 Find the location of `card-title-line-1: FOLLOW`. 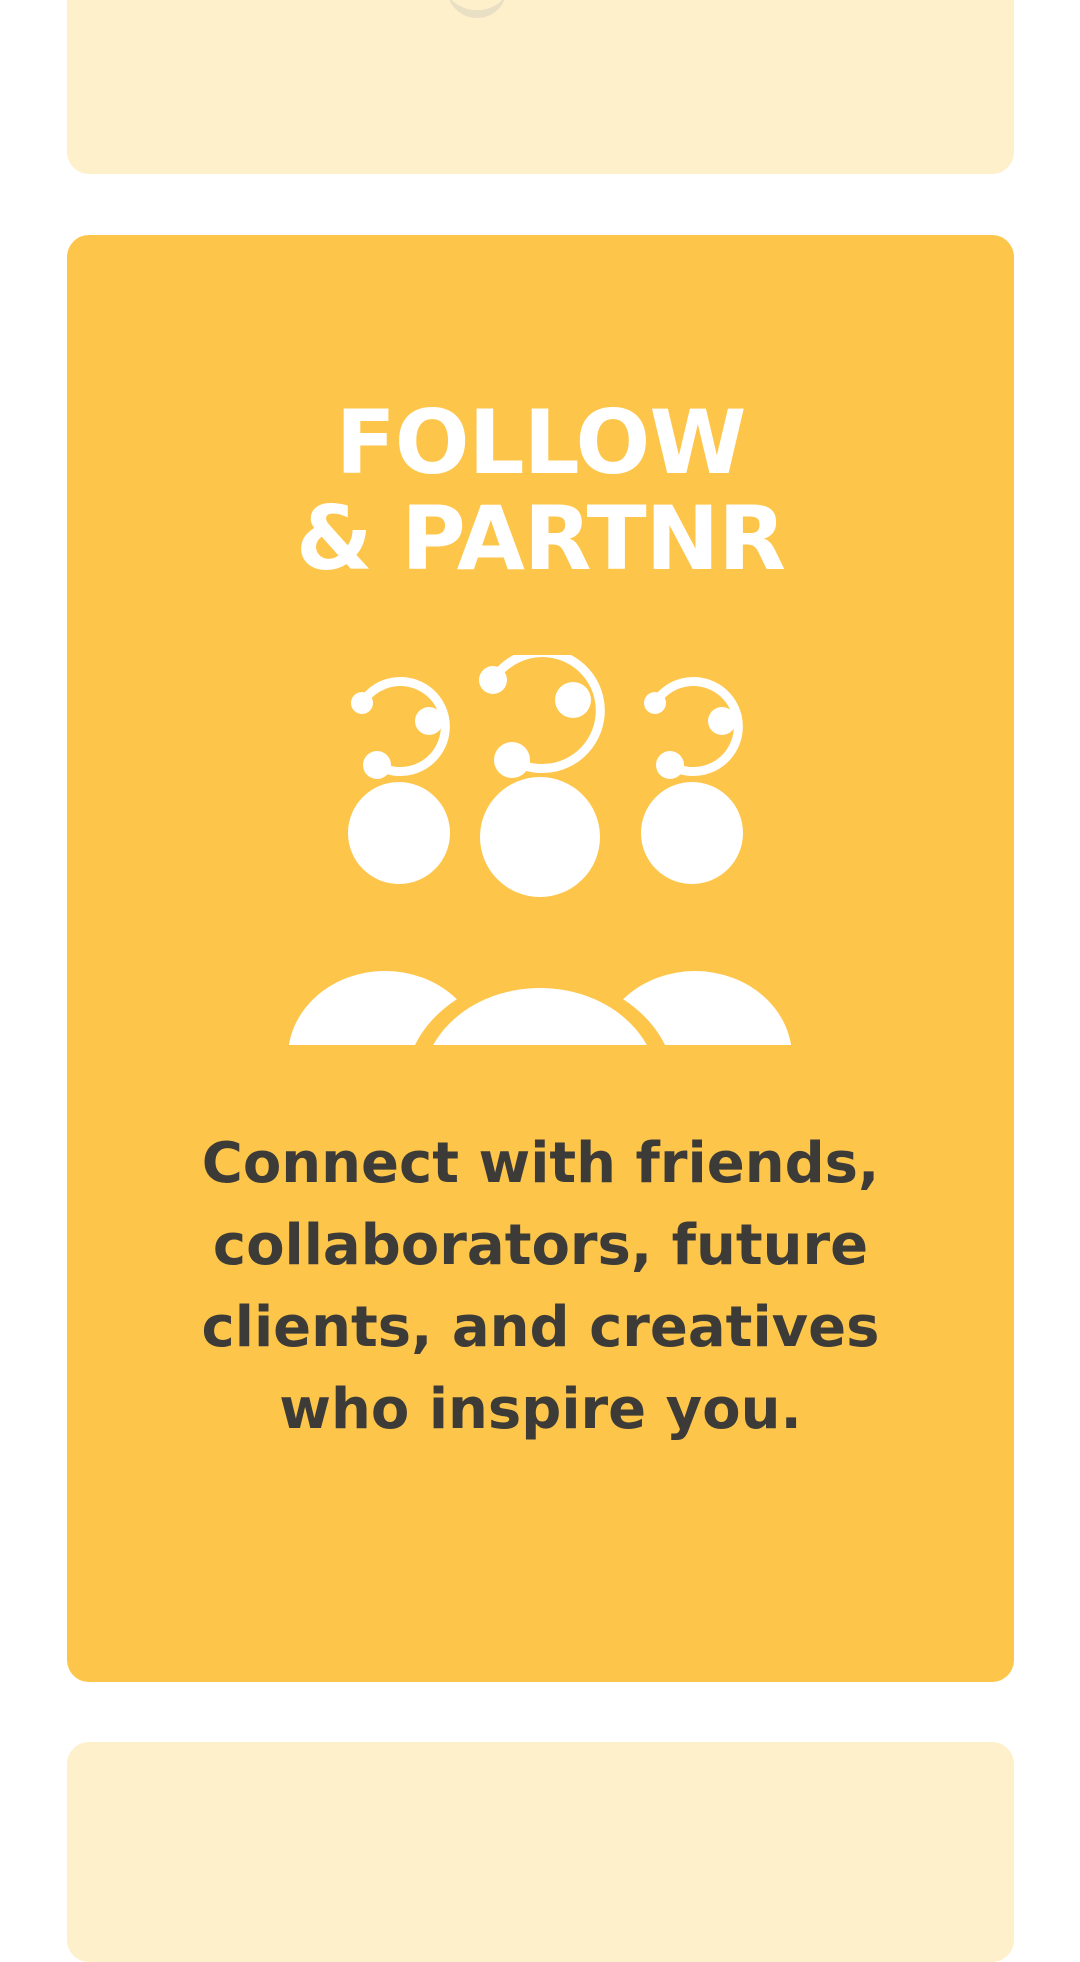

card-title-line-1: FOLLOW is located at coordinates (541, 442).